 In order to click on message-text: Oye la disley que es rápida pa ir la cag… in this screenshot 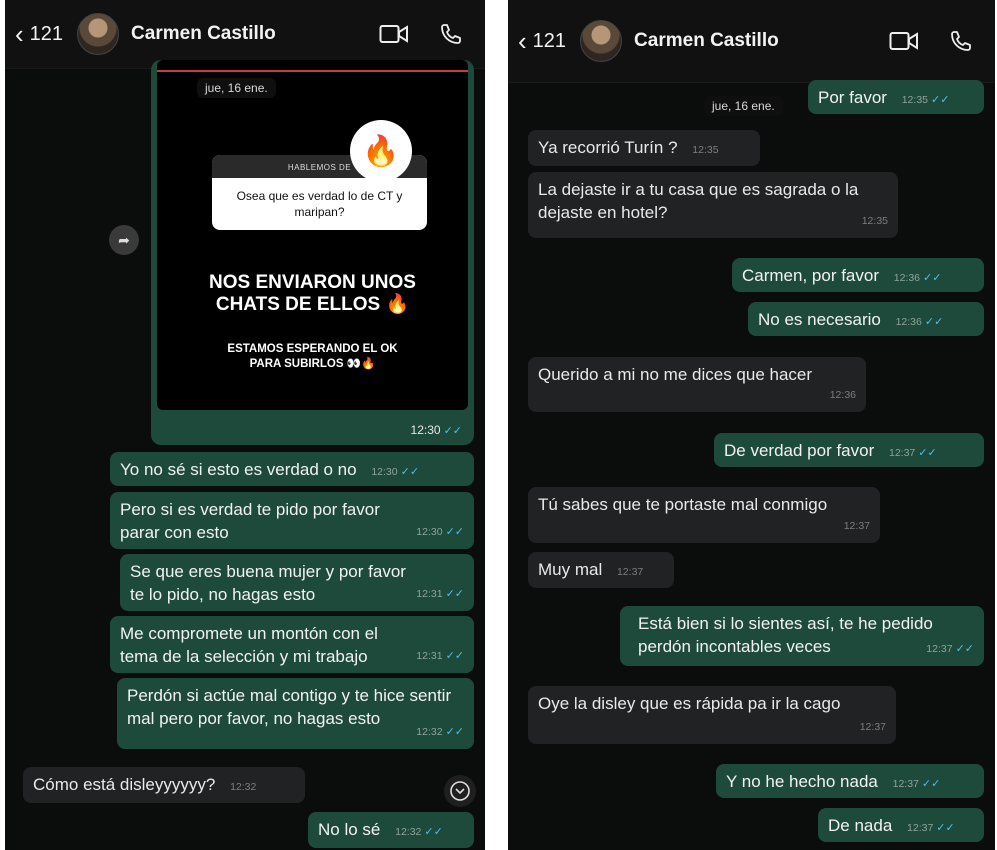, I will do `click(689, 703)`.